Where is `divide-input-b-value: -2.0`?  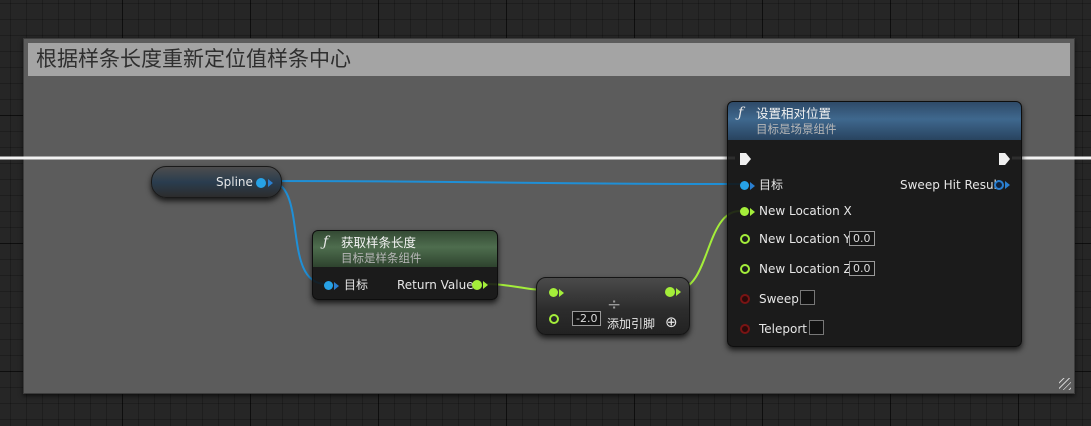 divide-input-b-value: -2.0 is located at coordinates (587, 318).